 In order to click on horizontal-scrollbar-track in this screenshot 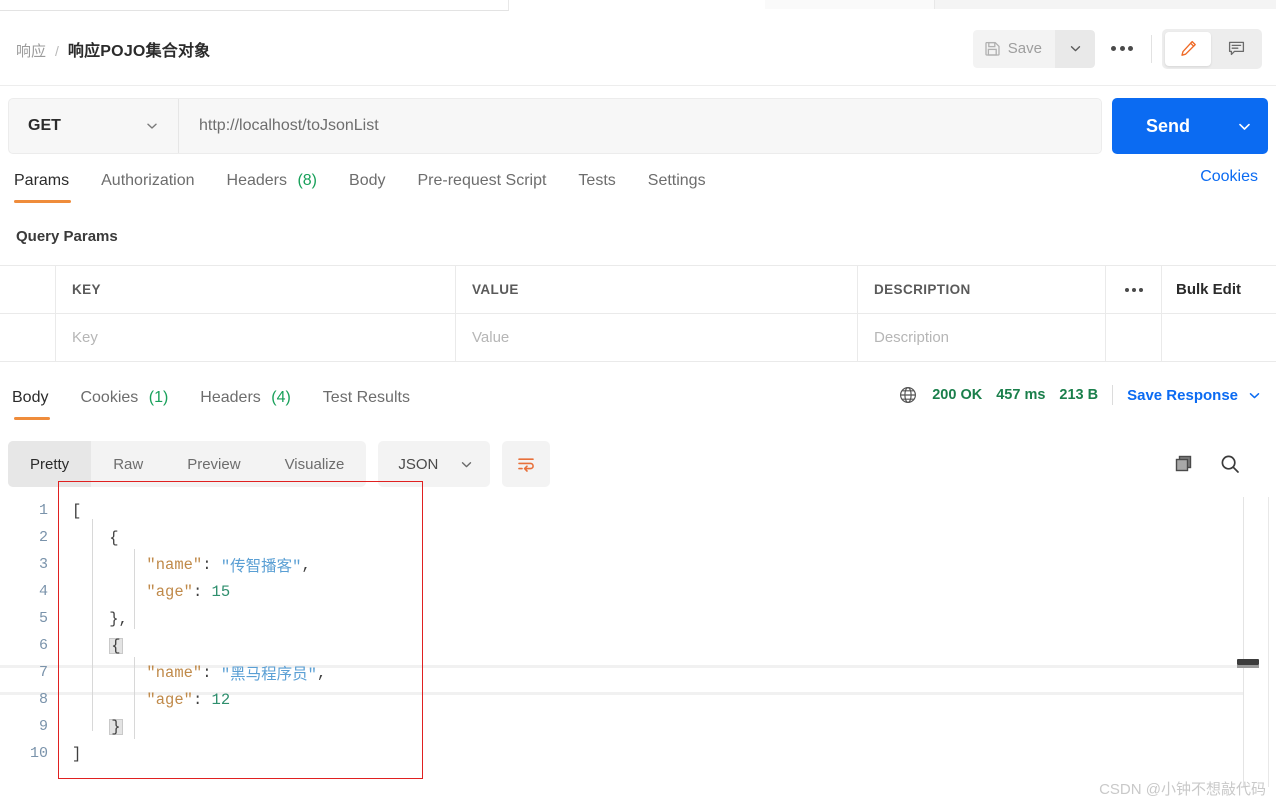, I will do `click(1248, 666)`.